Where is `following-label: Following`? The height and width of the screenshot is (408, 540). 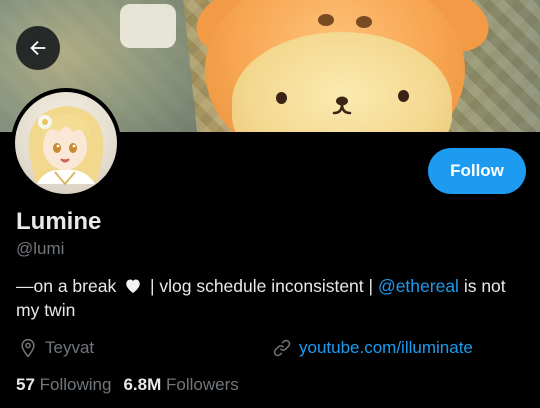
following-label: Following is located at coordinates (75, 384).